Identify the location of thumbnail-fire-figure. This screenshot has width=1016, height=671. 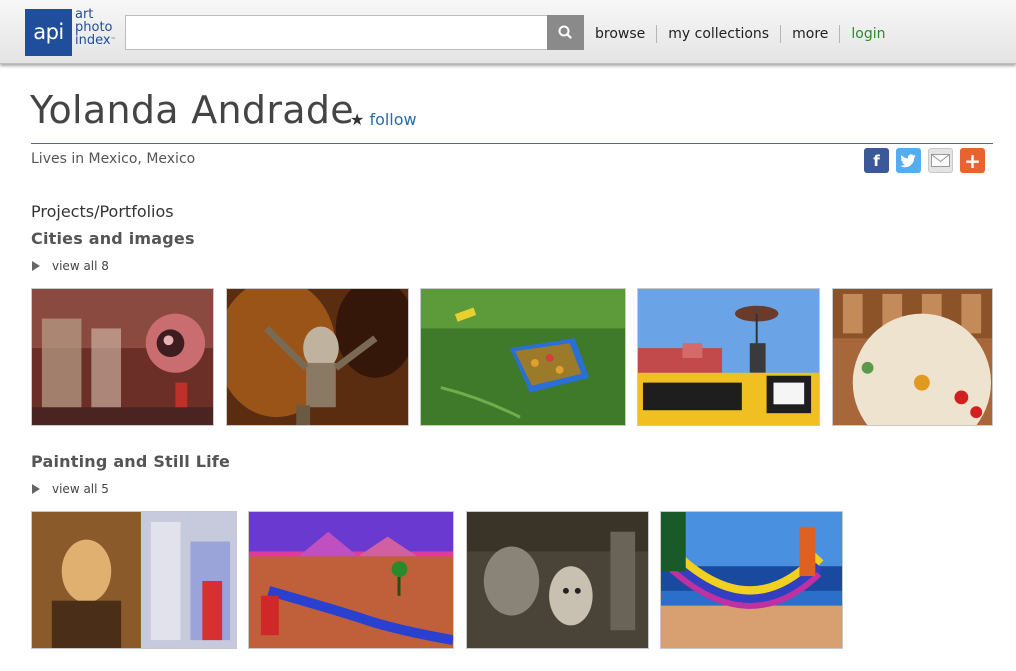
(317, 357).